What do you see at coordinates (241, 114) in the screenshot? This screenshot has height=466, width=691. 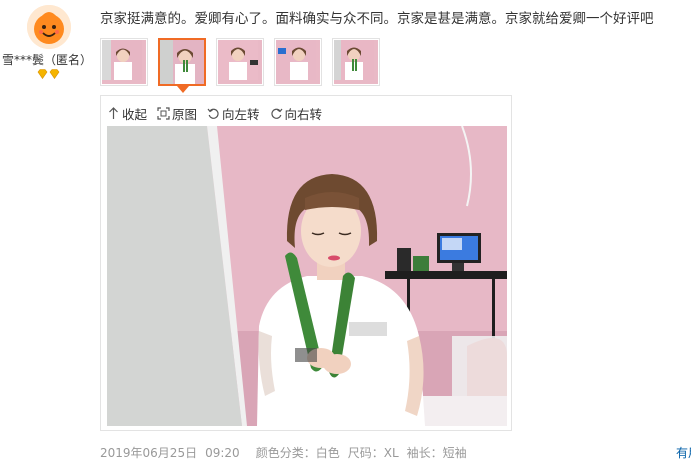 I see `rotate-left-label: 向左转` at bounding box center [241, 114].